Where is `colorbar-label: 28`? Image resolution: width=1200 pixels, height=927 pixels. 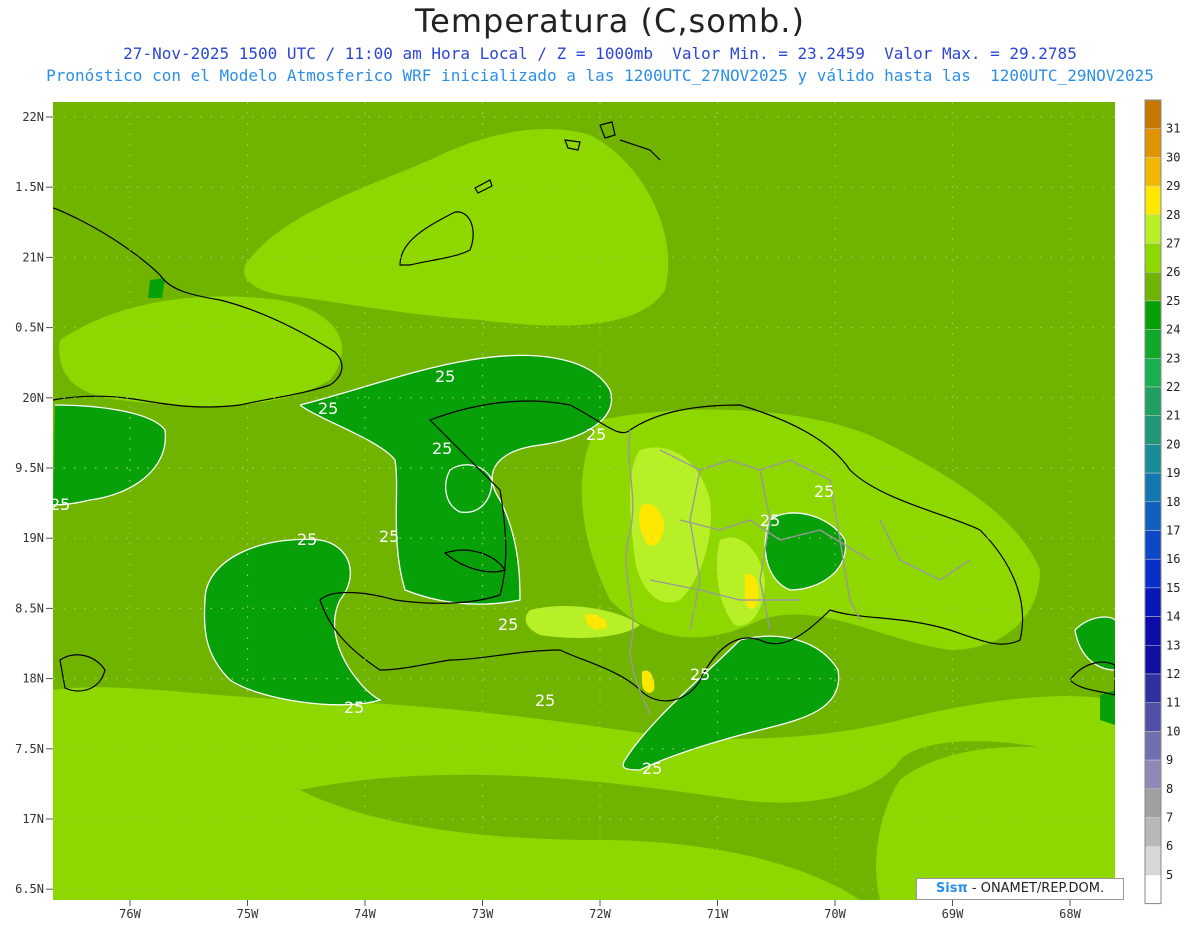
colorbar-label: 28 is located at coordinates (1173, 215).